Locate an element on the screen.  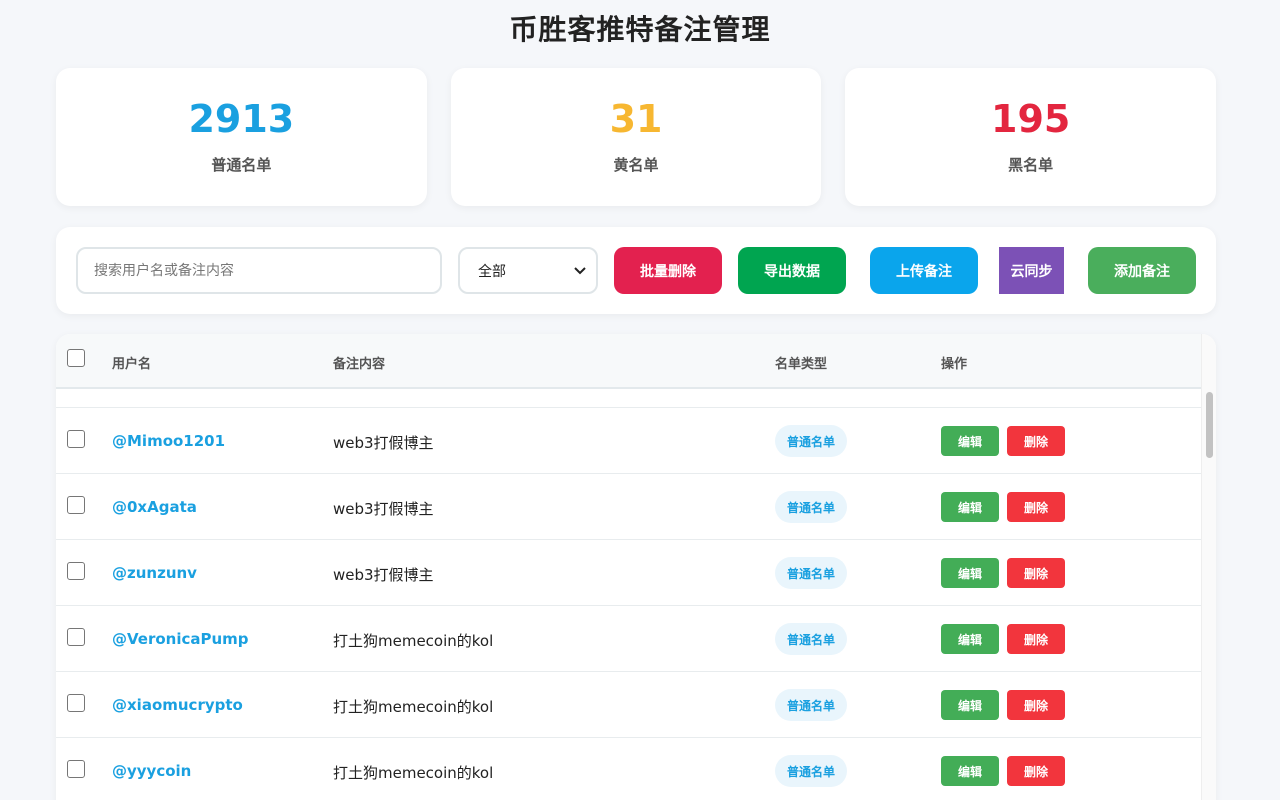
username-link: @Mimoo1201 is located at coordinates (168, 441).